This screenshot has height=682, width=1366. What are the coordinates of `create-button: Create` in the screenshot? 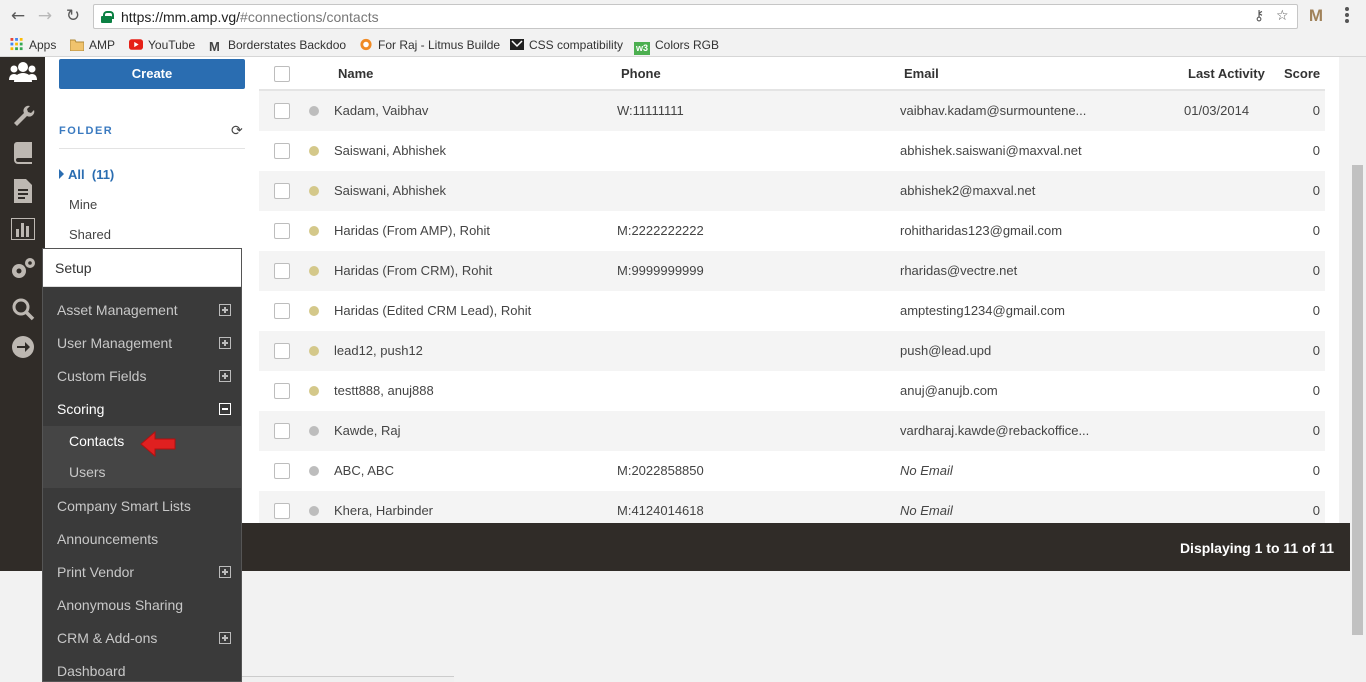 It's located at (152, 74).